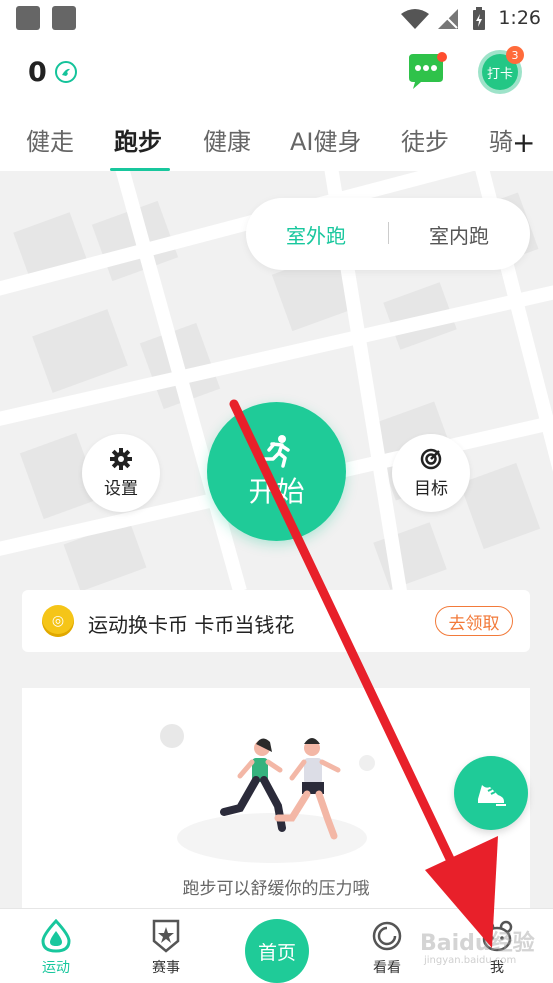  I want to click on coin-icon, so click(65, 72).